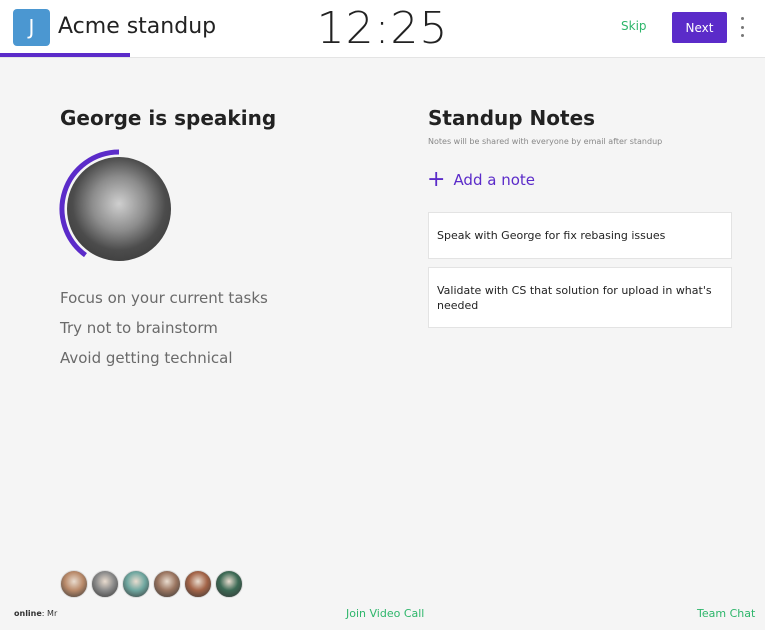 The width and height of the screenshot is (765, 630). What do you see at coordinates (436, 179) in the screenshot?
I see `plus-icon: +` at bounding box center [436, 179].